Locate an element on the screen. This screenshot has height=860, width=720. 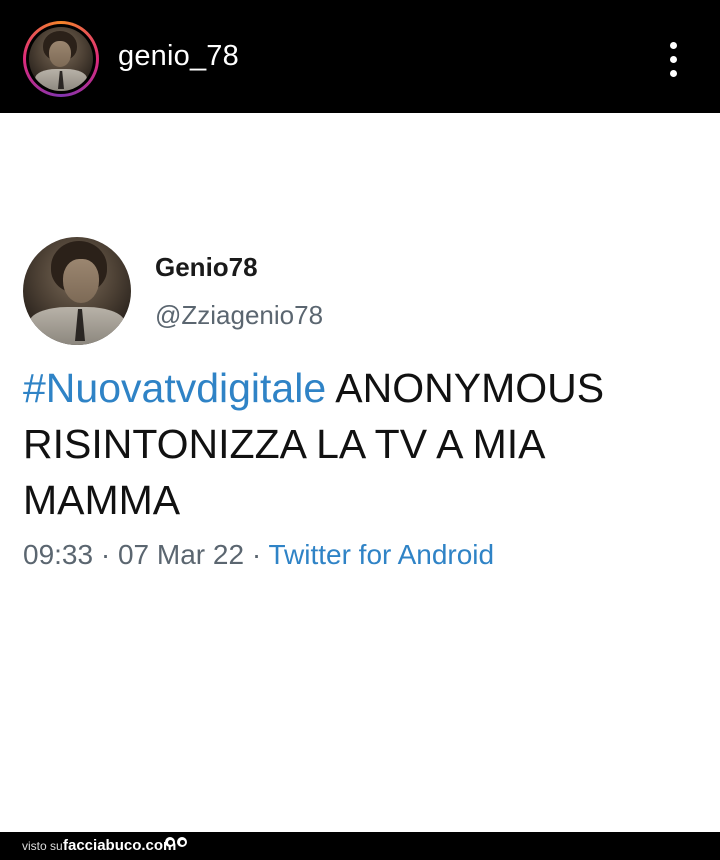
tweet-avatar is located at coordinates (77, 291).